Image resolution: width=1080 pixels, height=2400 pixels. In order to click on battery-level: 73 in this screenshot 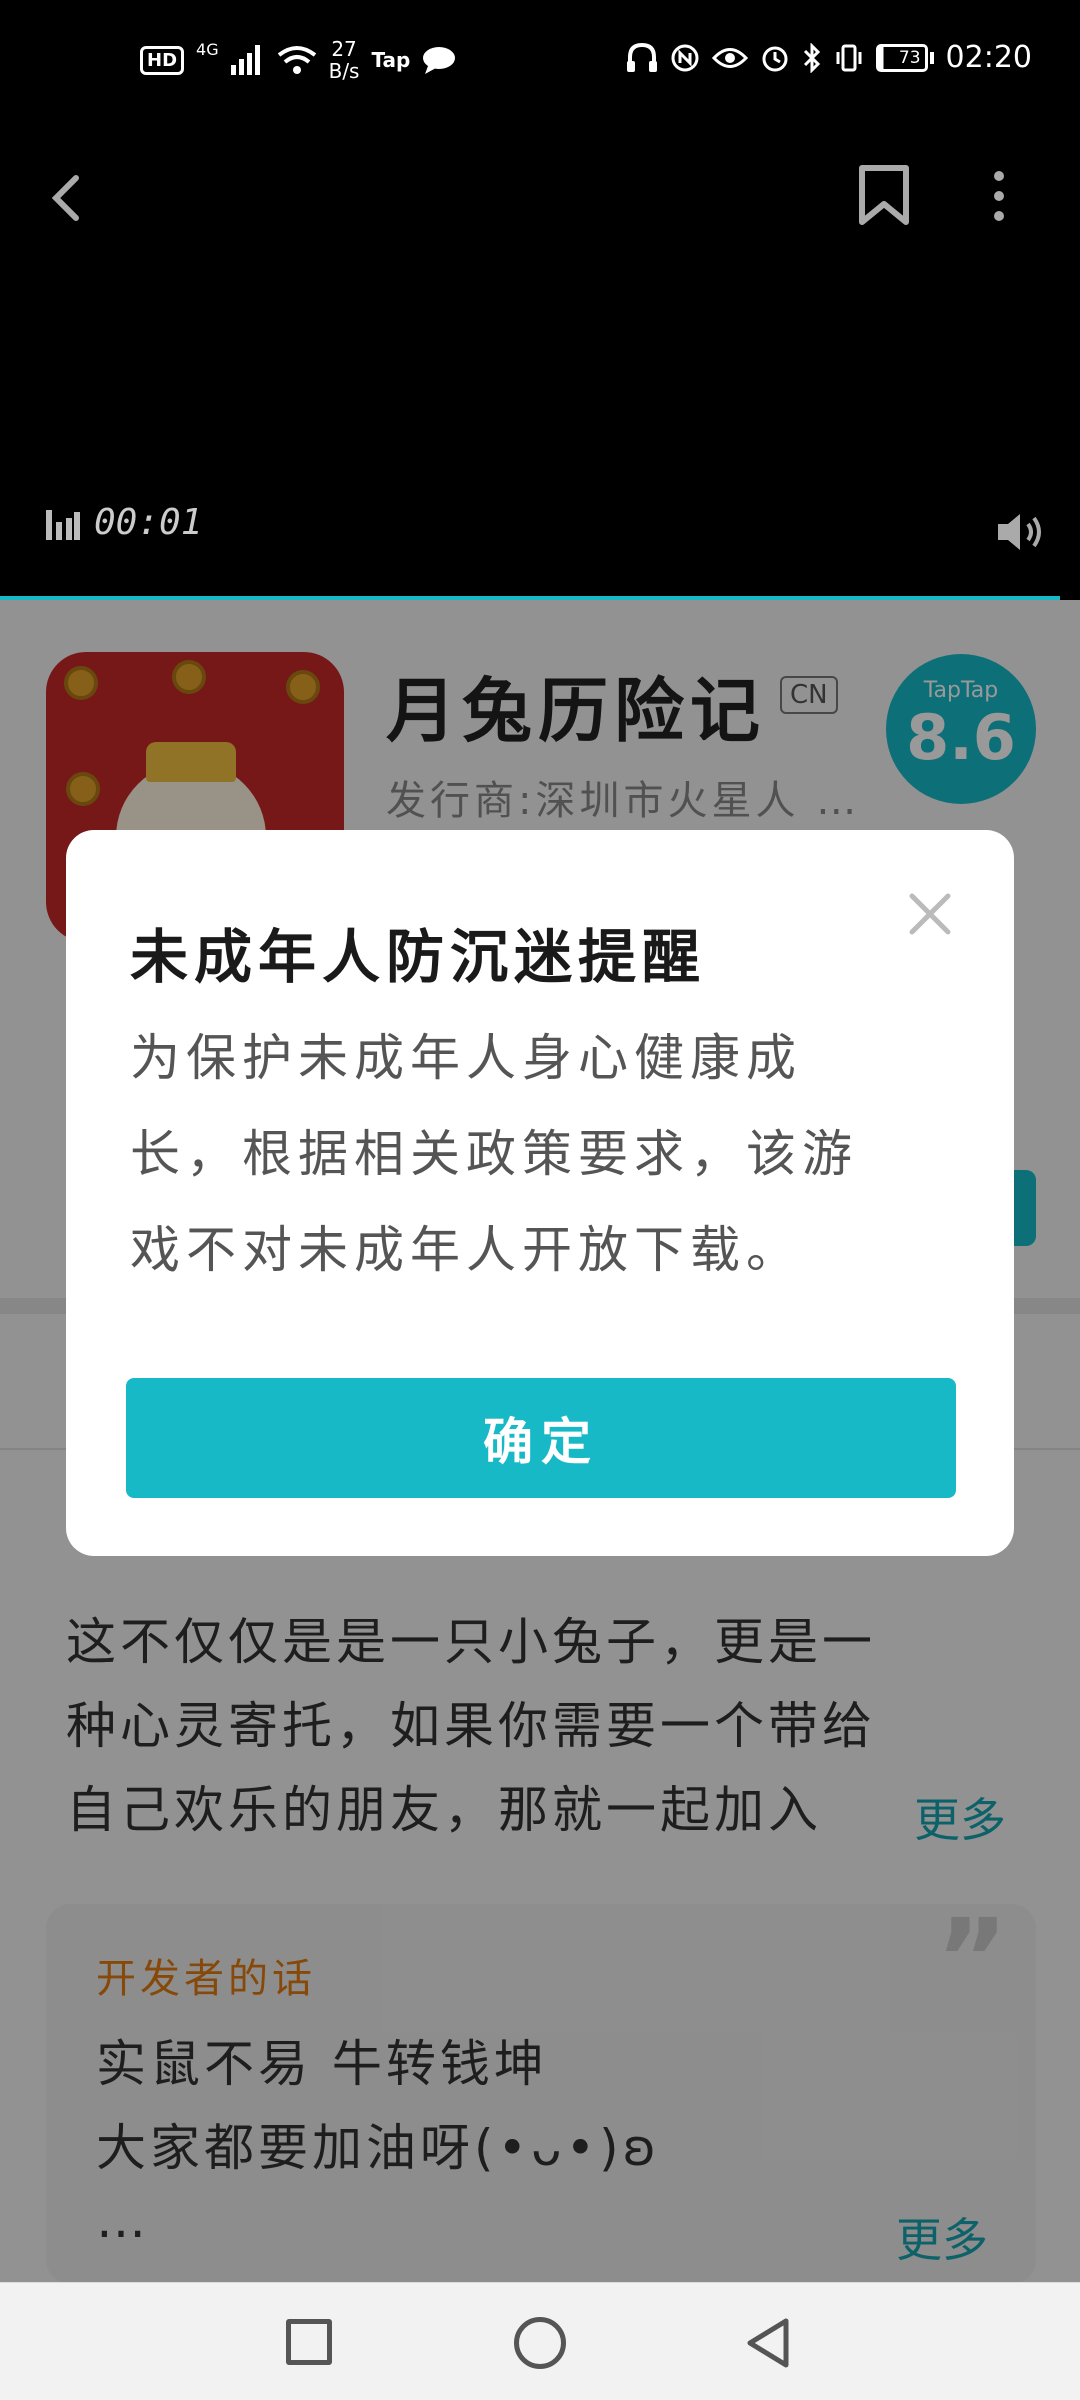, I will do `click(901, 57)`.